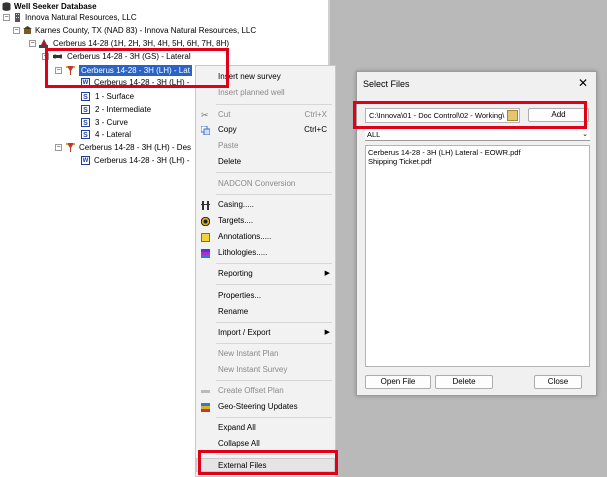 The image size is (607, 477). Describe the element at coordinates (398, 382) in the screenshot. I see `open-file-button: Open File` at that location.